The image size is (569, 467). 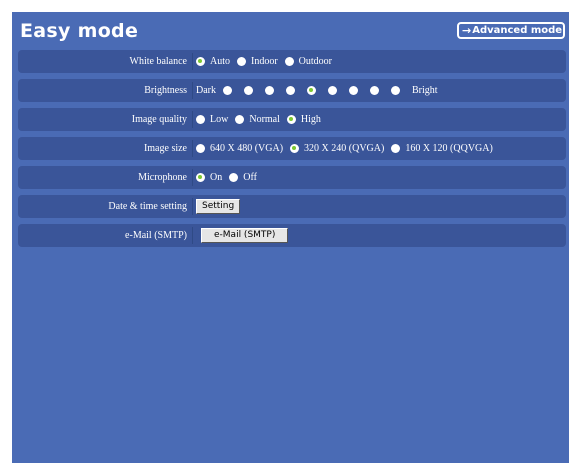 I want to click on white-balance-row: White balance Auto Indoor Outdoor, so click(x=292, y=61).